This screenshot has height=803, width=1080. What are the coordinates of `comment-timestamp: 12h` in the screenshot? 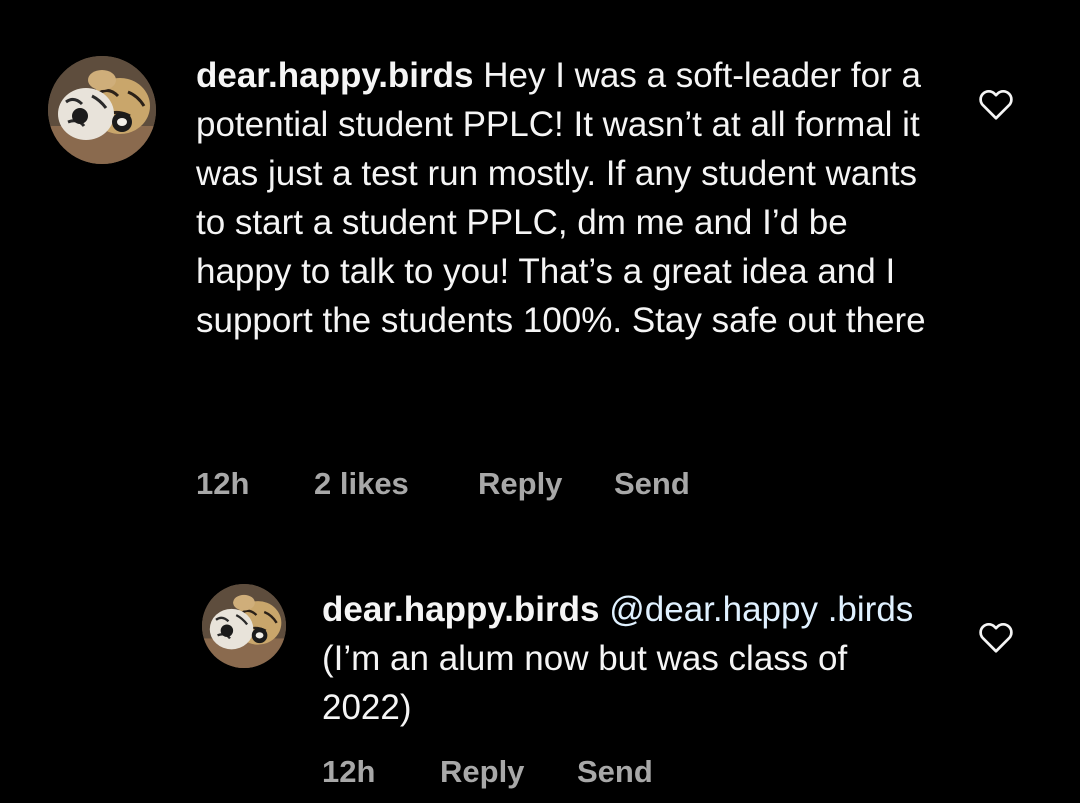 It's located at (223, 483).